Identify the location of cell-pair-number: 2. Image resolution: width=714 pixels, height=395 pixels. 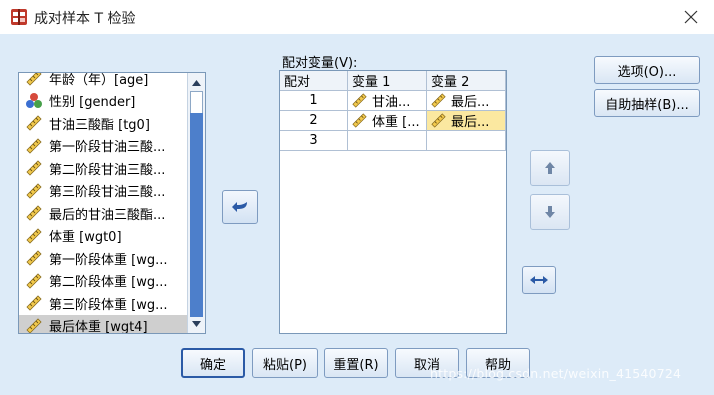
(314, 121).